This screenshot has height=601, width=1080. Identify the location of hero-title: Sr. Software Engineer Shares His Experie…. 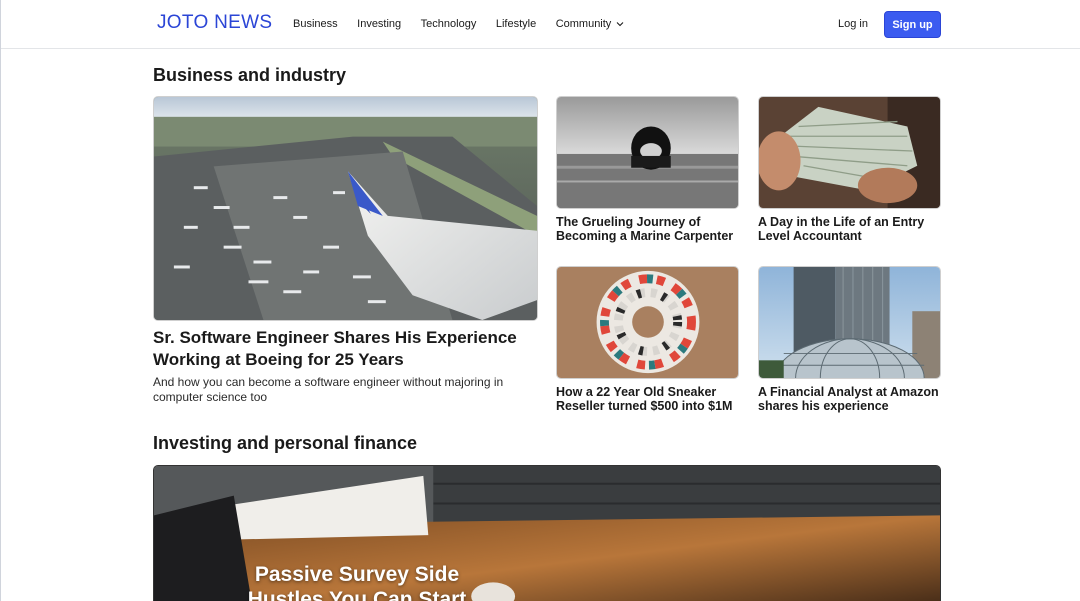
(343, 348).